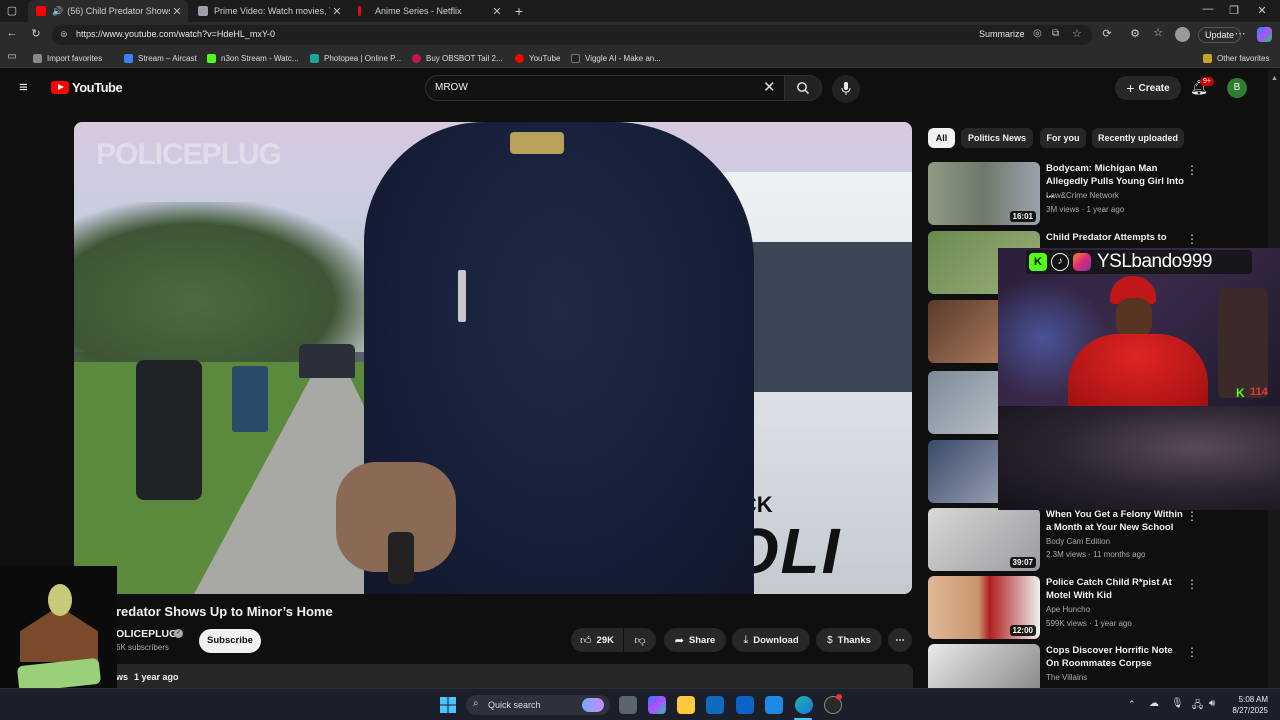 Image resolution: width=1280 pixels, height=720 pixels. Describe the element at coordinates (1107, 33) in the screenshot. I see `extensions-icon: ⟳` at that location.